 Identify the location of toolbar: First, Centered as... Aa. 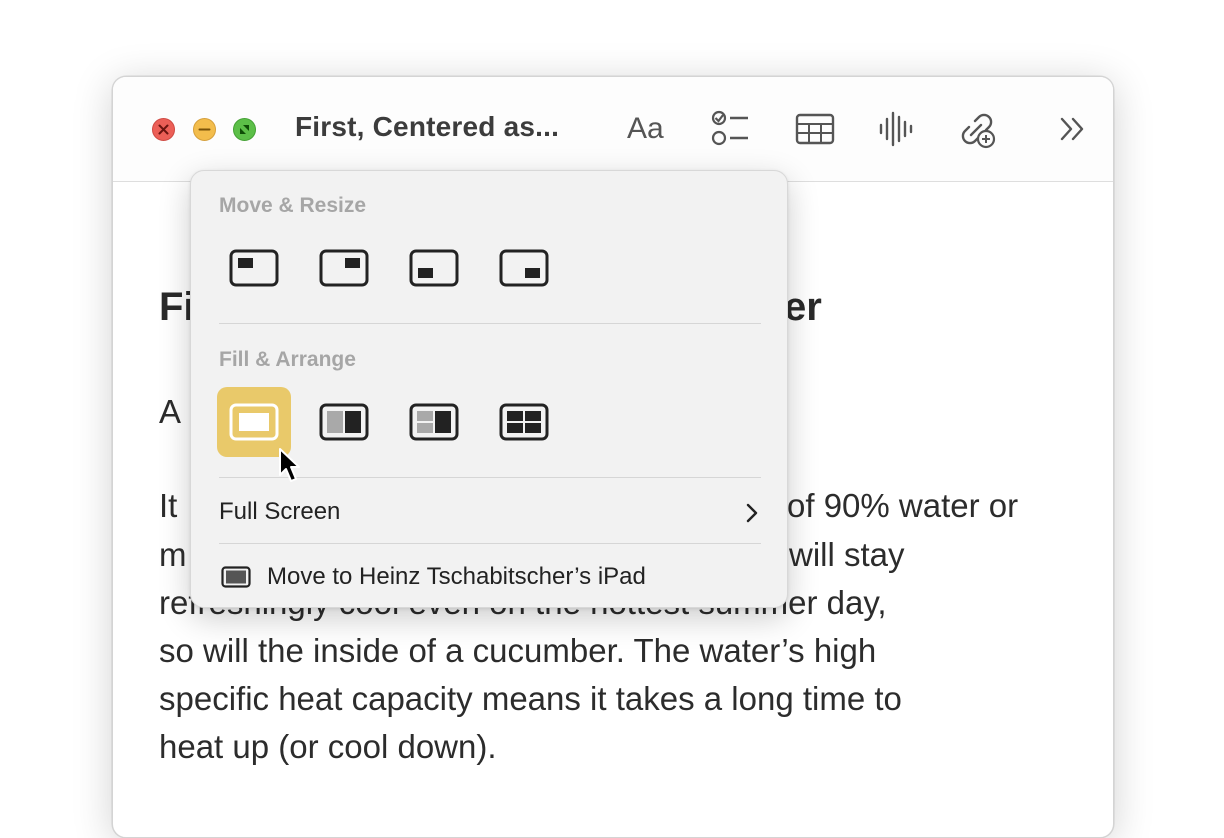
(613, 129).